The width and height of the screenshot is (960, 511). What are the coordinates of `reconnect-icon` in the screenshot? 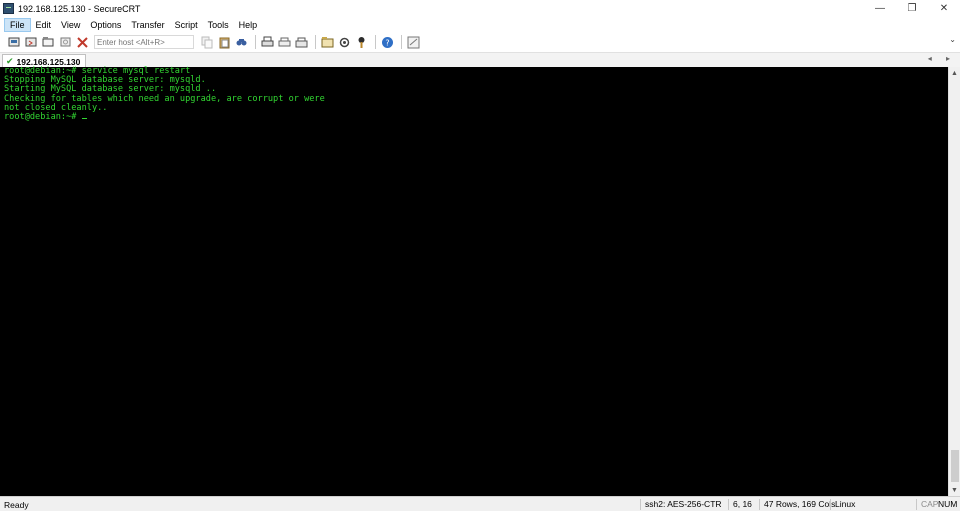 It's located at (65, 42).